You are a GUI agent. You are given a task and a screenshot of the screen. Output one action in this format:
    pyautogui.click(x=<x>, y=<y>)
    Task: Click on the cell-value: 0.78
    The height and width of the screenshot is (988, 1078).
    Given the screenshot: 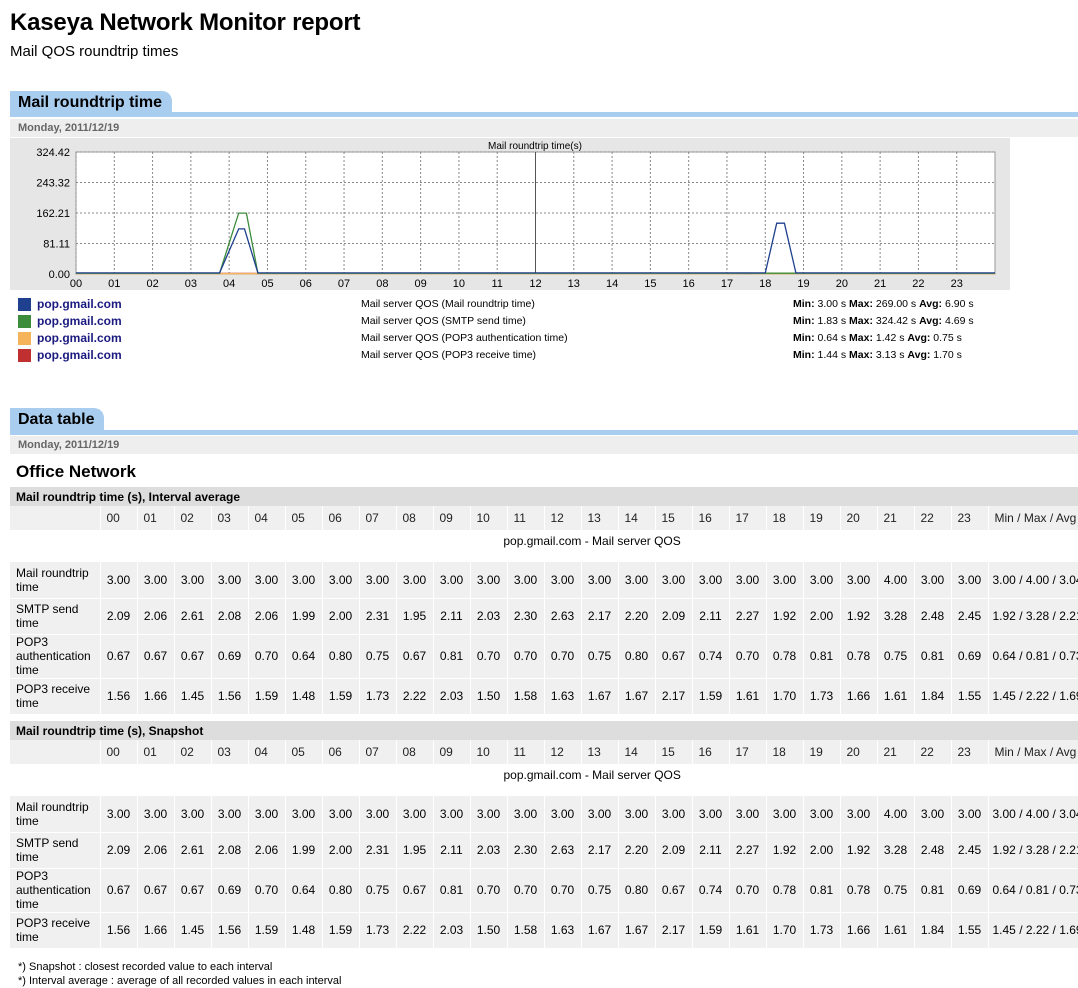 What is the action you would take?
    pyautogui.click(x=784, y=656)
    